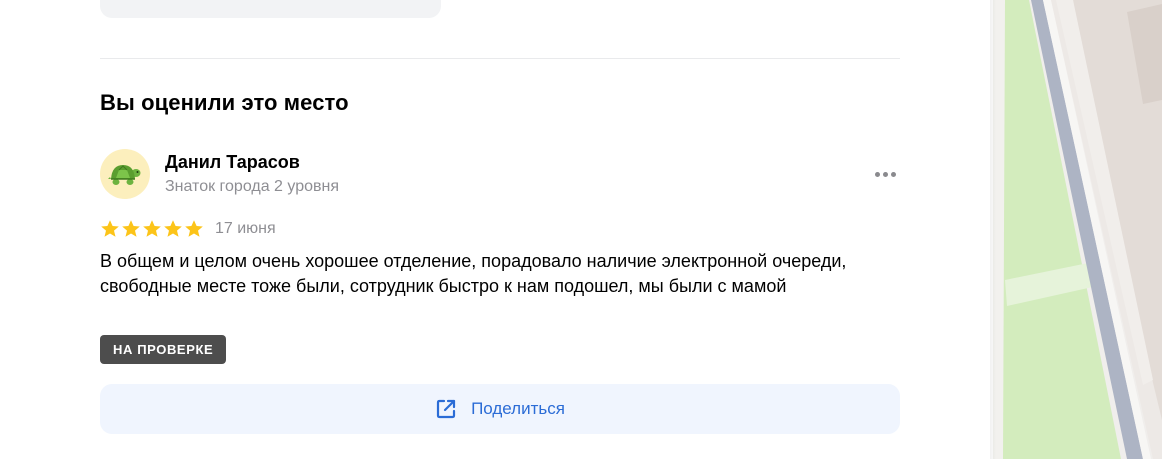 This screenshot has width=1162, height=459. Describe the element at coordinates (270, 9) in the screenshot. I see `previous-card` at that location.